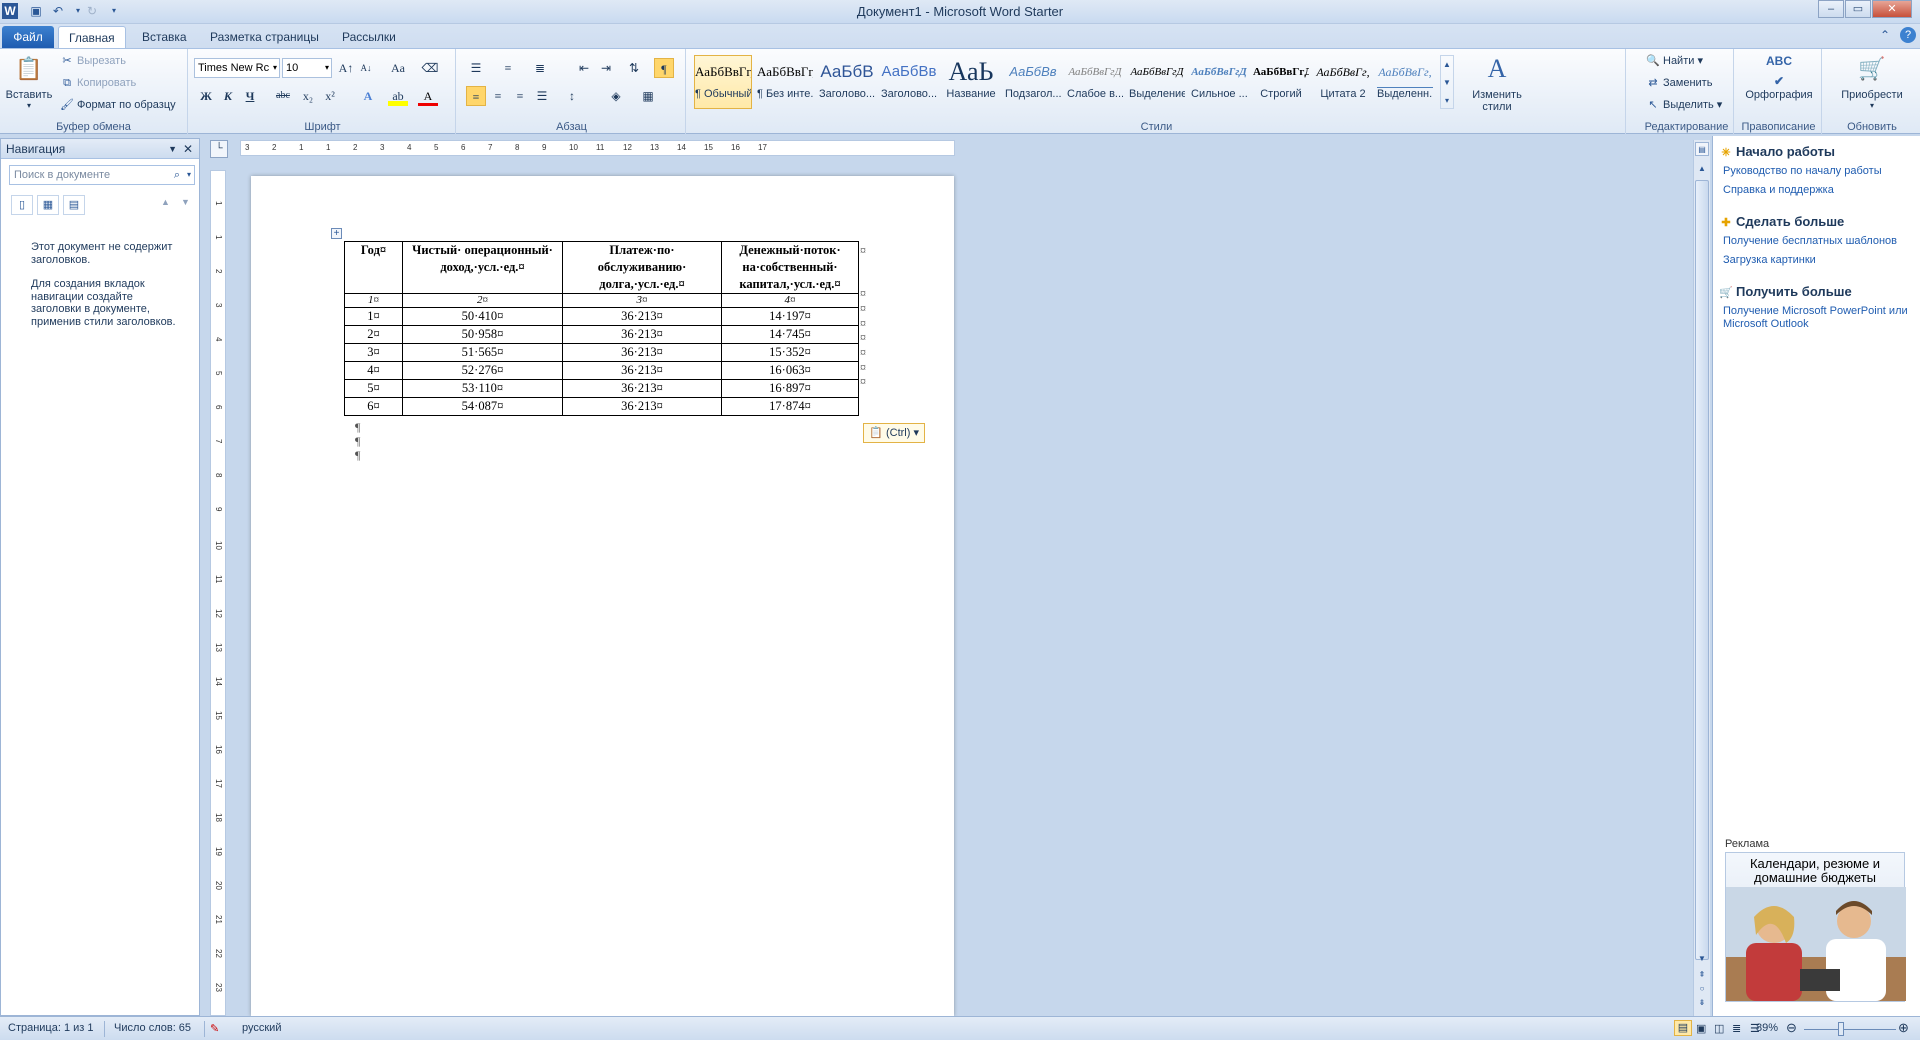  Describe the element at coordinates (790, 334) in the screenshot. I see `table-cell: 14·745¤` at that location.